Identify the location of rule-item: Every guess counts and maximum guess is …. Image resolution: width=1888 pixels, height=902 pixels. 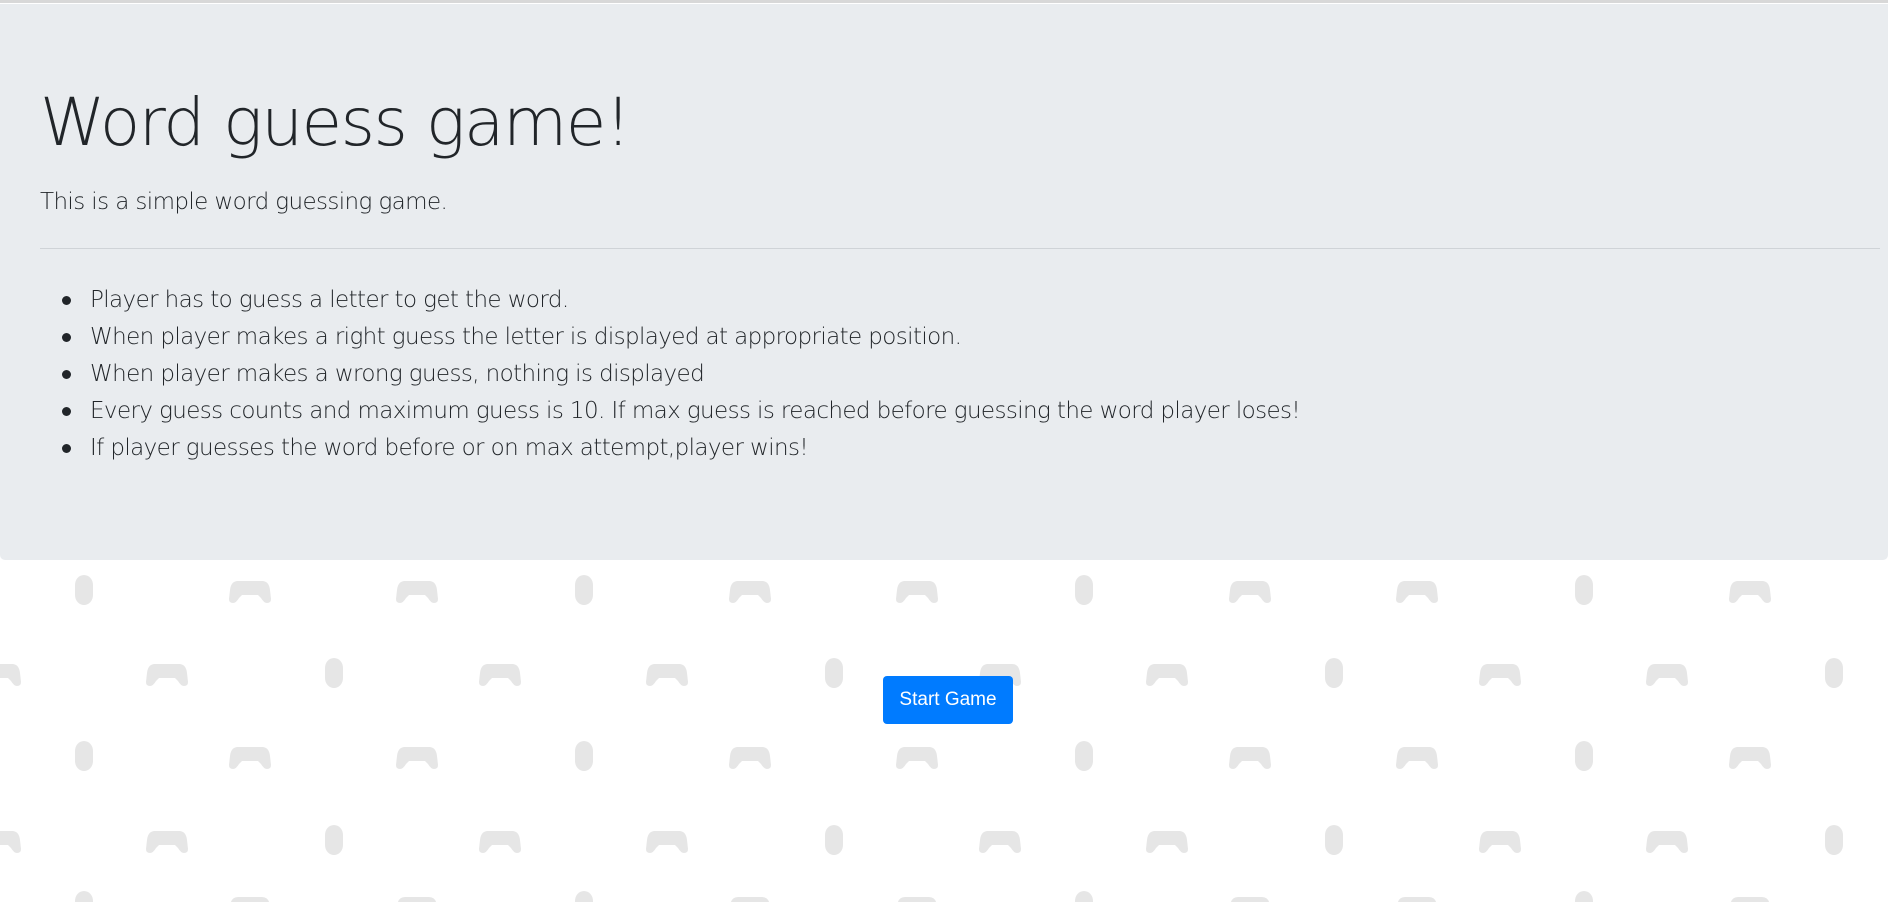
(670, 411).